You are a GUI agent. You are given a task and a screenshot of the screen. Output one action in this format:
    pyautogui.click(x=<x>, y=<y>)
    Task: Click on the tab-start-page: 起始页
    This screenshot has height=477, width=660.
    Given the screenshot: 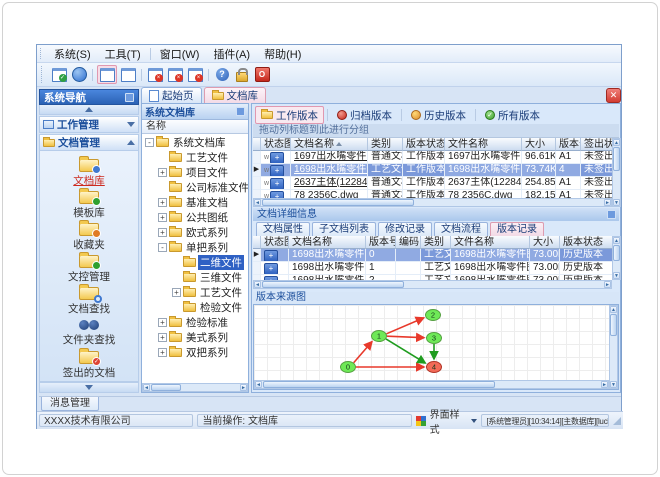 What is the action you would take?
    pyautogui.click(x=171, y=95)
    